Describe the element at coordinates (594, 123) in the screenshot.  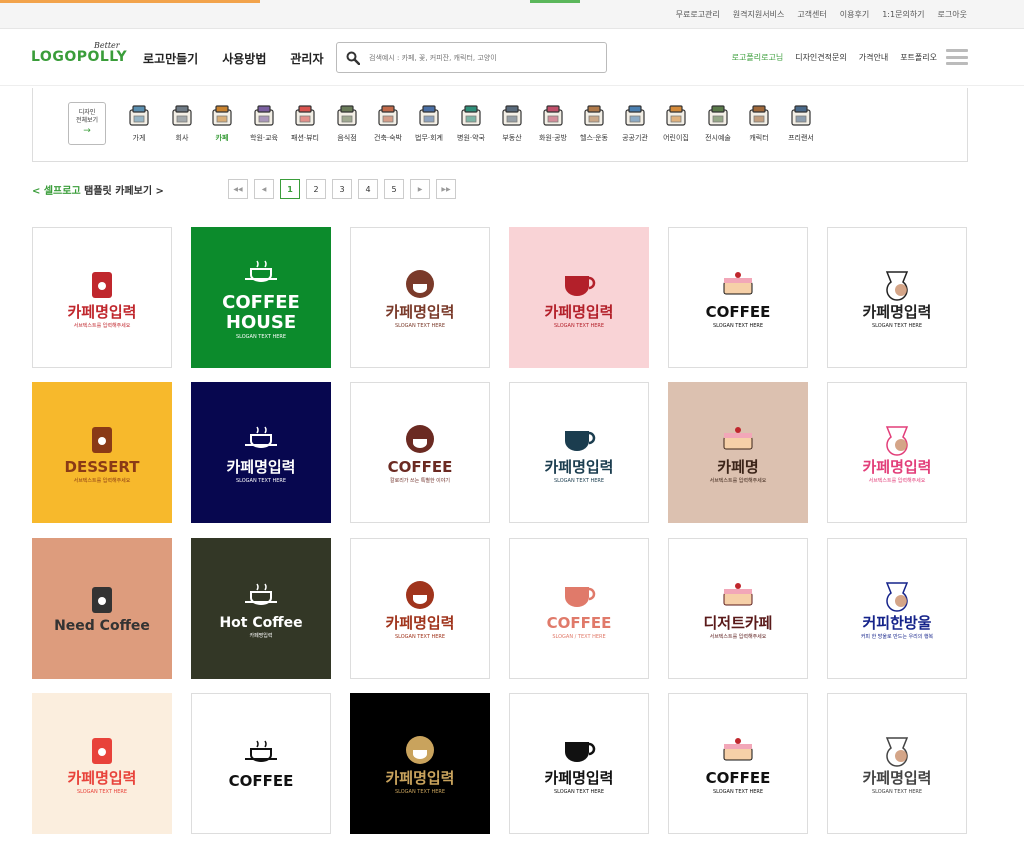
I see `category-item: 헬스·운동` at that location.